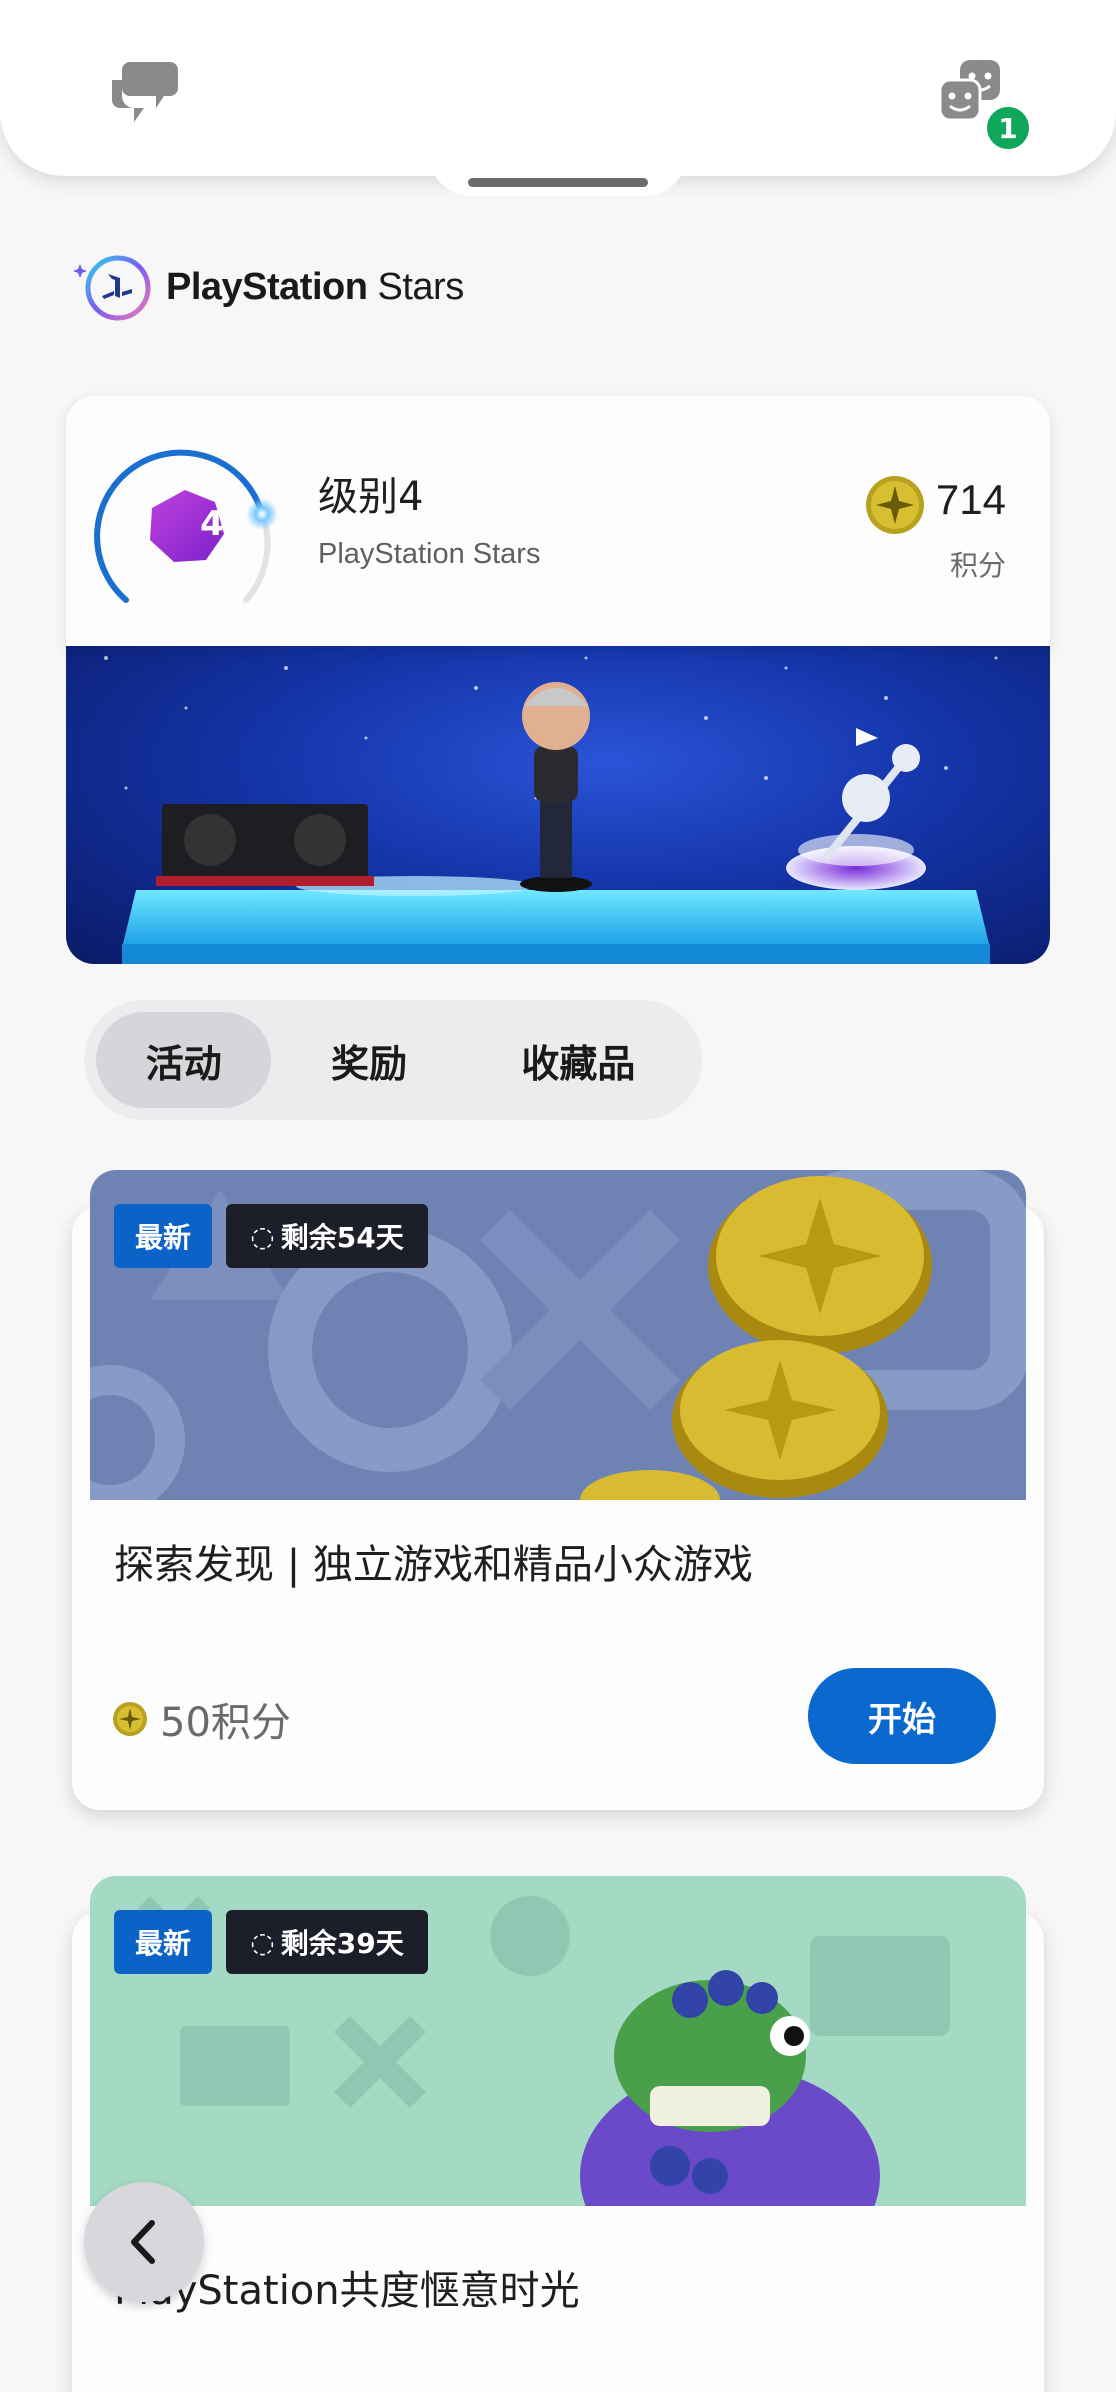  I want to click on points-value: 714, so click(970, 499).